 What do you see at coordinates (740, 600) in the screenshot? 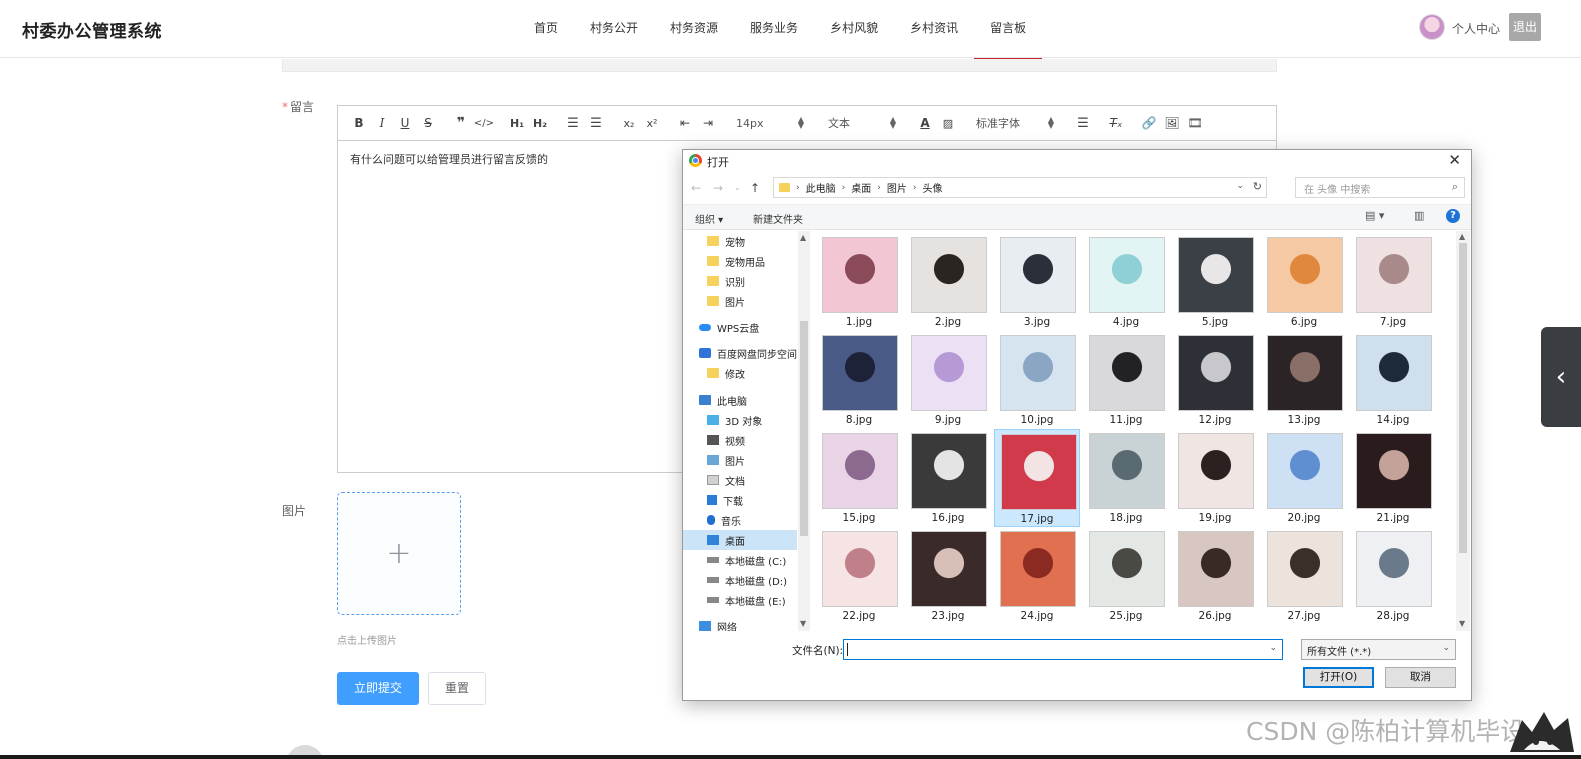
I see `tree-item: 本地磁盘 (E:)` at bounding box center [740, 600].